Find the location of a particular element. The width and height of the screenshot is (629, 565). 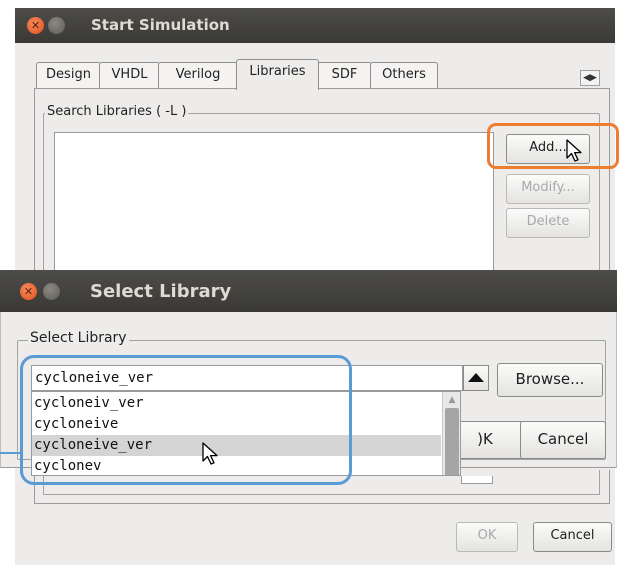

triangle-up-icon is located at coordinates (476, 377).